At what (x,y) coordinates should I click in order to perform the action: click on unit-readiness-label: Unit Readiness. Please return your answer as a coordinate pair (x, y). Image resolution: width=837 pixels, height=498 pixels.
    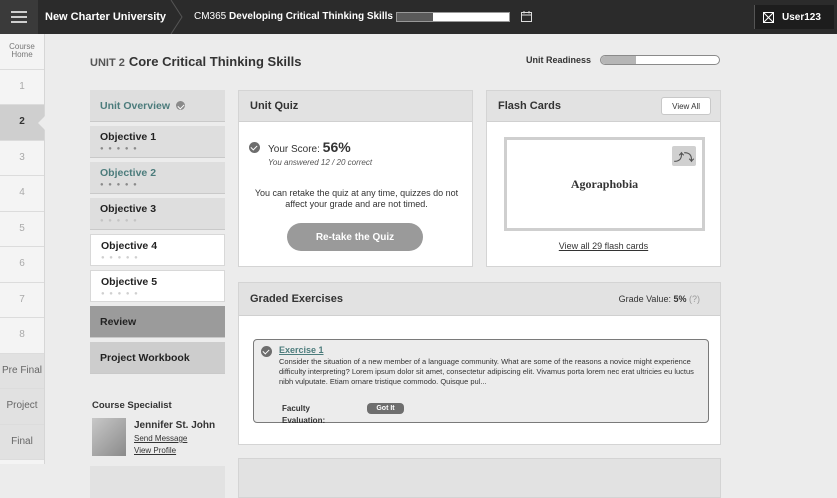
    Looking at the image, I should click on (559, 60).